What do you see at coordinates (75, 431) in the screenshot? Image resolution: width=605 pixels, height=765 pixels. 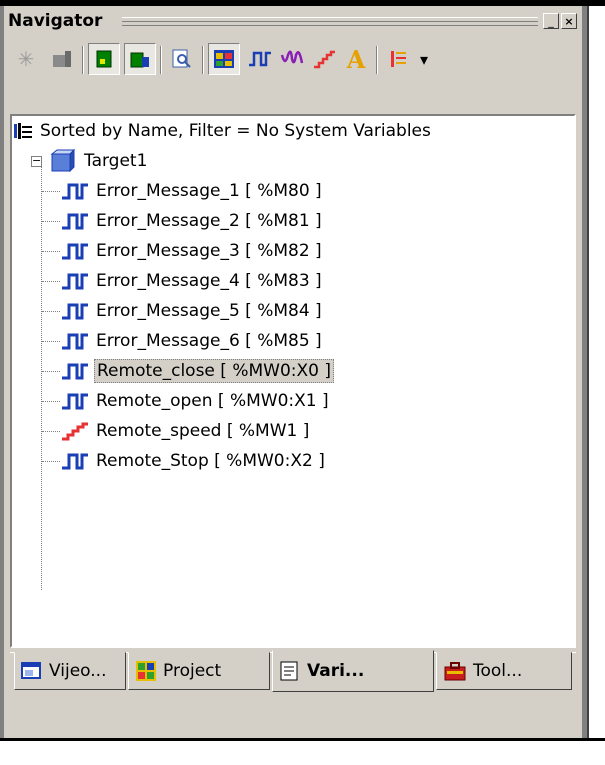 I see `ramp-variable-icon` at bounding box center [75, 431].